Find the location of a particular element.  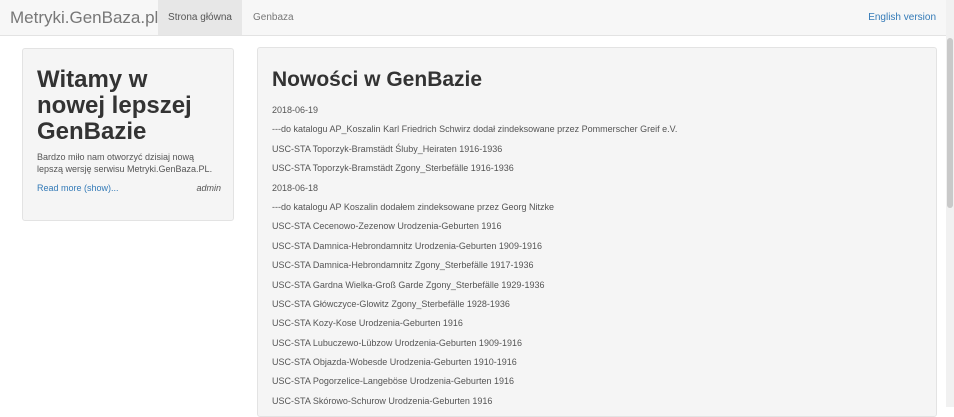

tab-strona-glowna: Strona główna is located at coordinates (200, 17).